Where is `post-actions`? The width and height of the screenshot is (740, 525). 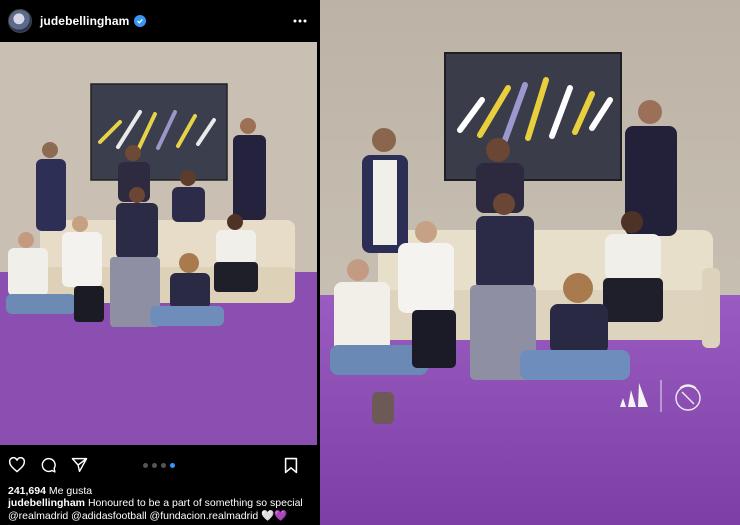
post-actions is located at coordinates (158, 465).